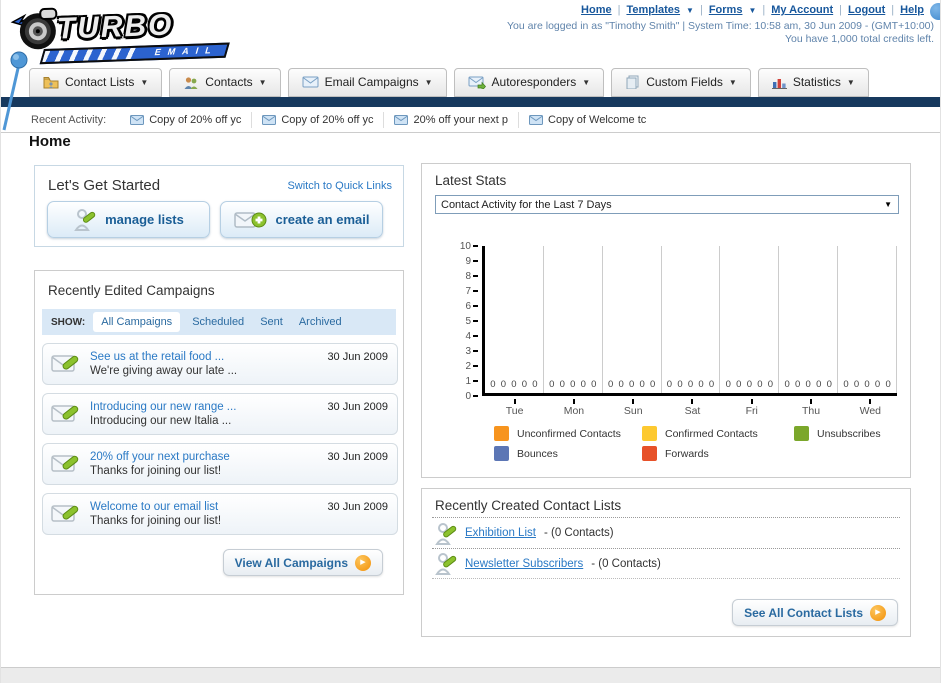 This screenshot has width=941, height=683. I want to click on header-link-my-account: My Account, so click(802, 10).